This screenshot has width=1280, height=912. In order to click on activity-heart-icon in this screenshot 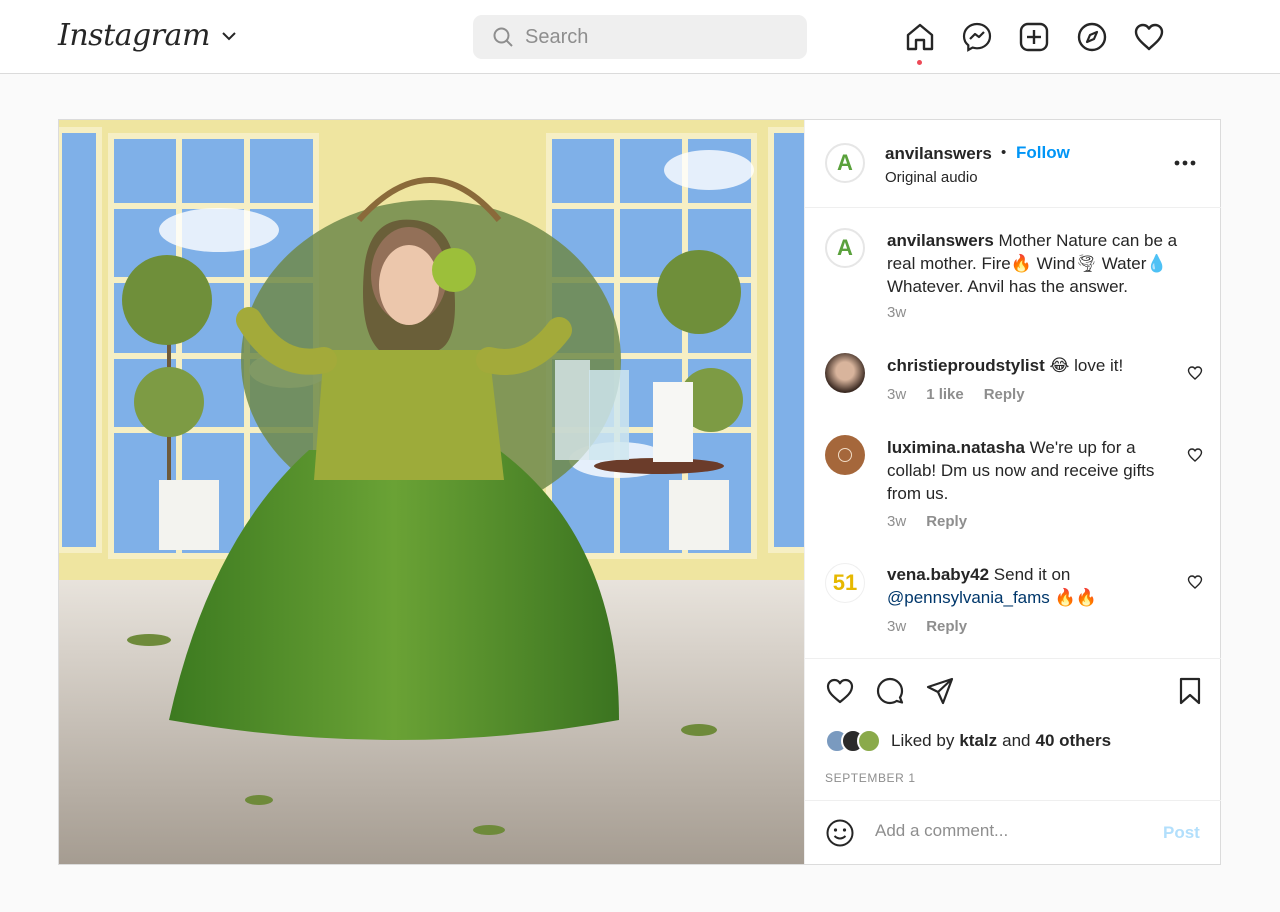, I will do `click(1149, 37)`.